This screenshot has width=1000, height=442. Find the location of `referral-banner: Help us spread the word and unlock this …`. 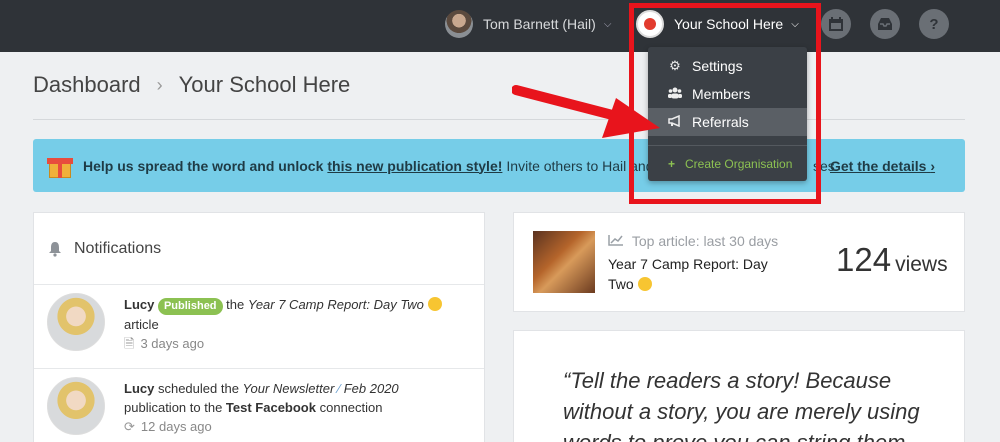

referral-banner: Help us spread the word and unlock this … is located at coordinates (499, 165).